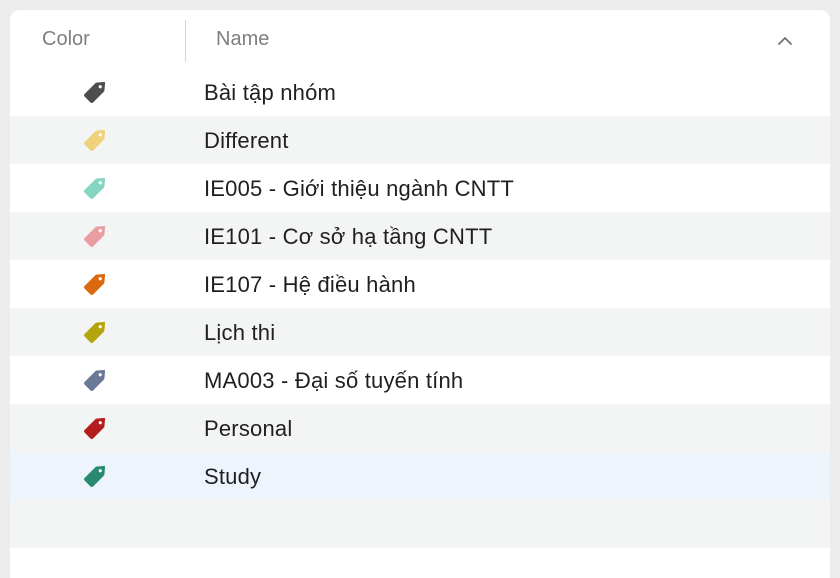  Describe the element at coordinates (242, 39) in the screenshot. I see `name-column-header: Name` at that location.